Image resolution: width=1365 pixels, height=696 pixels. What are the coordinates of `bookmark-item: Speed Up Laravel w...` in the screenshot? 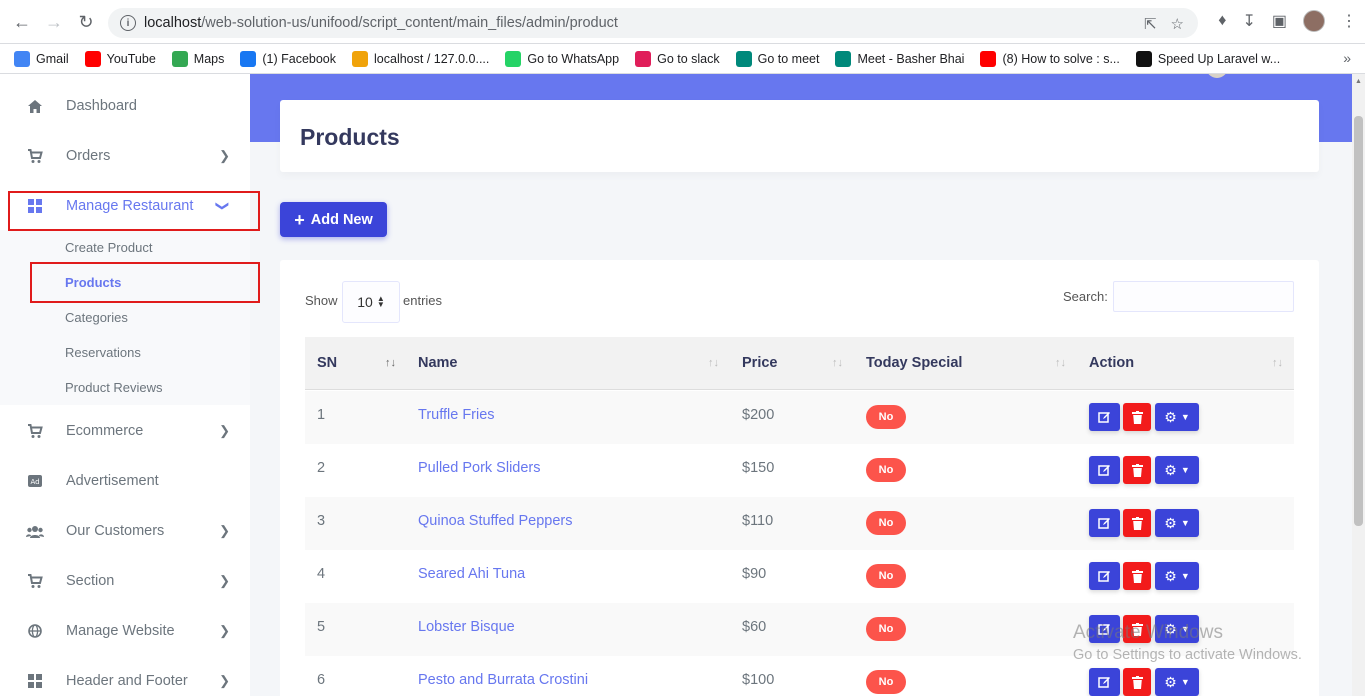 It's located at (1208, 58).